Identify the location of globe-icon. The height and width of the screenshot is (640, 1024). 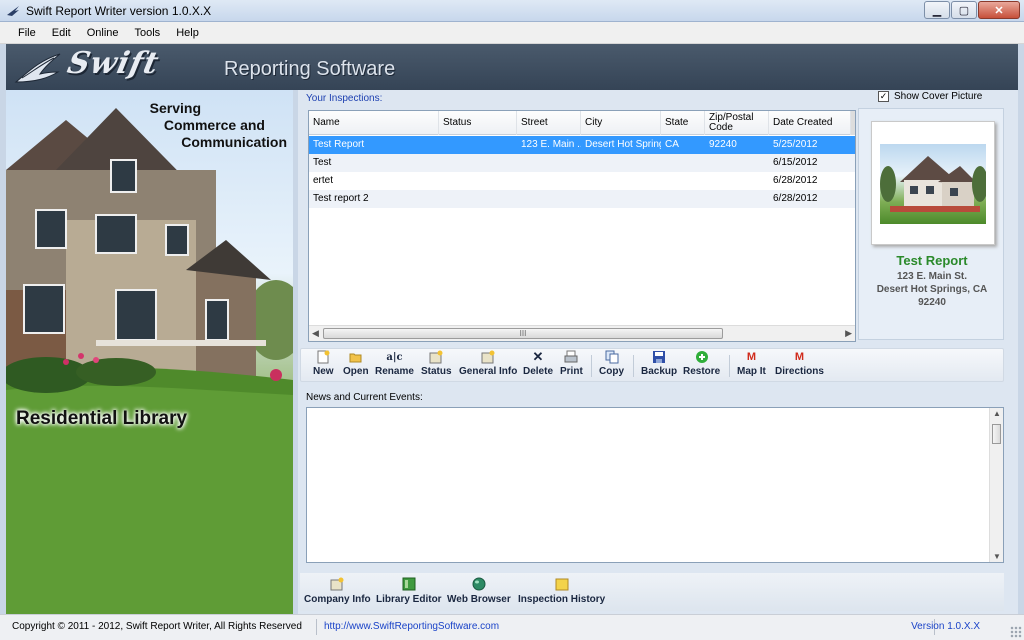
(479, 584).